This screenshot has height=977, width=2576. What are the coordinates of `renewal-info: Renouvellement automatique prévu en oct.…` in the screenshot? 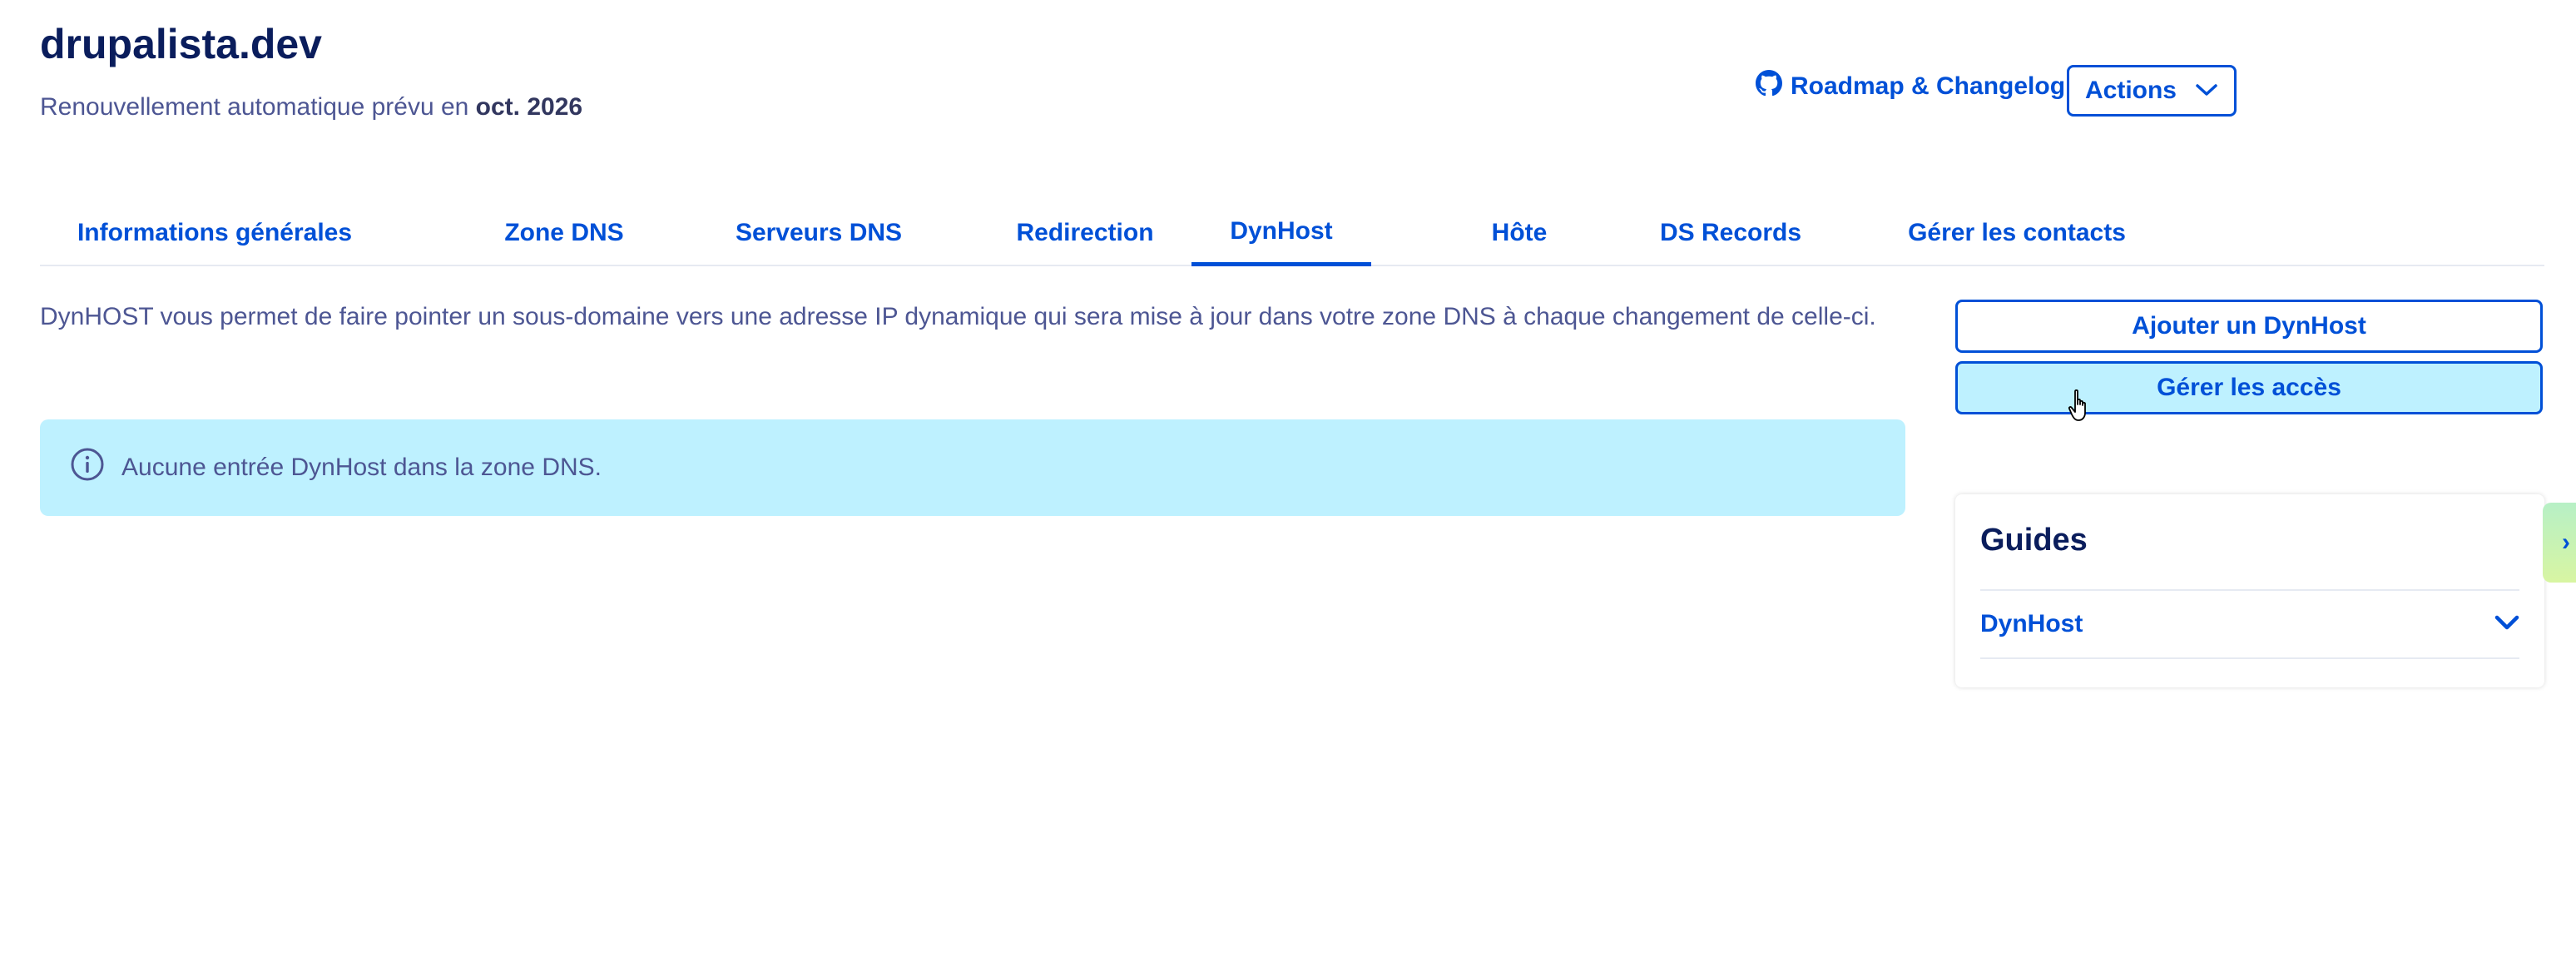 It's located at (311, 107).